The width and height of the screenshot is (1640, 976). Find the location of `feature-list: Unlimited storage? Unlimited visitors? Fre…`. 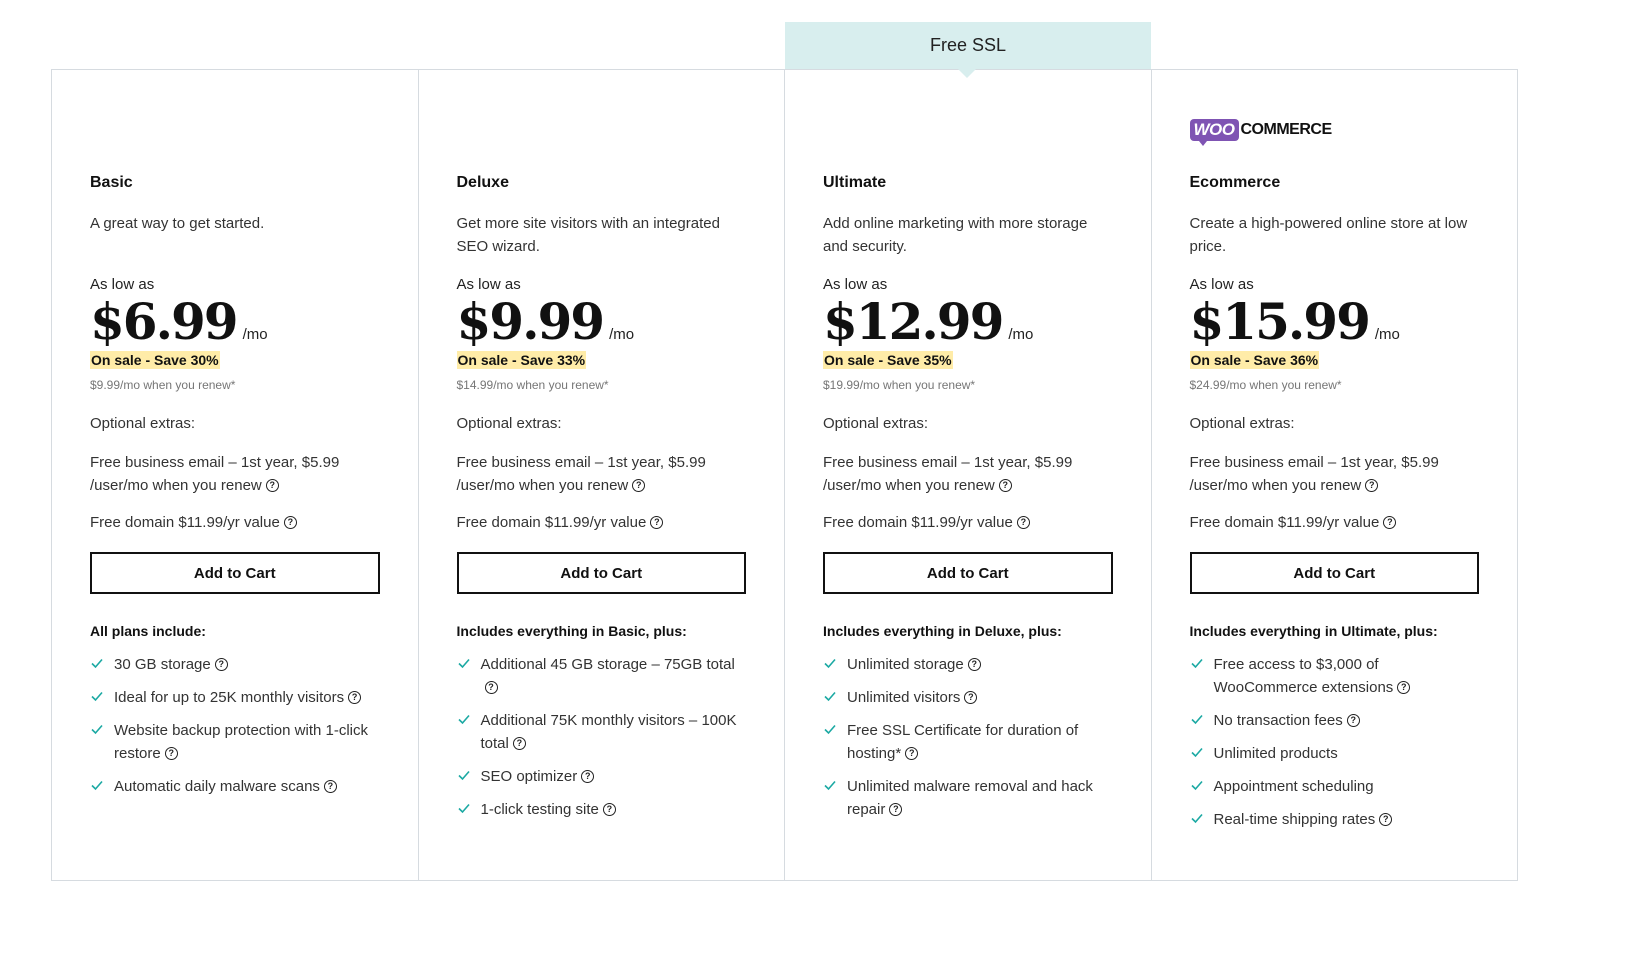

feature-list: Unlimited storage? Unlimited visitors? Fre… is located at coordinates (968, 742).